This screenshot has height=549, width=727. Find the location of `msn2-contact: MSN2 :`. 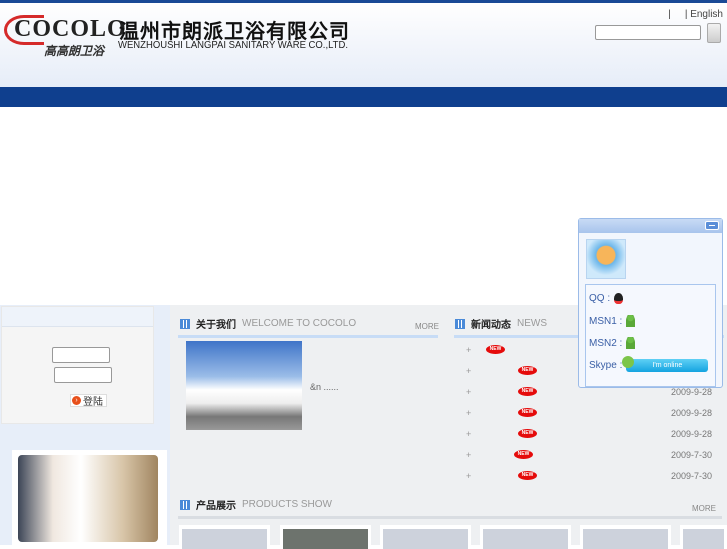

msn2-contact: MSN2 : is located at coordinates (612, 343).